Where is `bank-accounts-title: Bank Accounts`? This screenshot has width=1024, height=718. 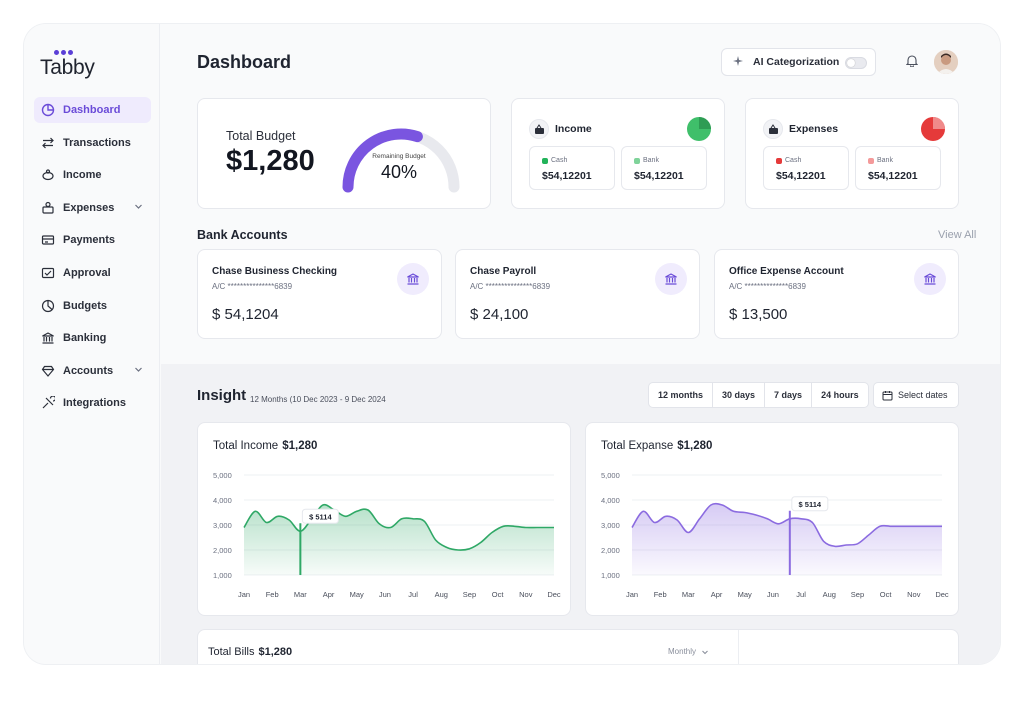
bank-accounts-title: Bank Accounts is located at coordinates (242, 235).